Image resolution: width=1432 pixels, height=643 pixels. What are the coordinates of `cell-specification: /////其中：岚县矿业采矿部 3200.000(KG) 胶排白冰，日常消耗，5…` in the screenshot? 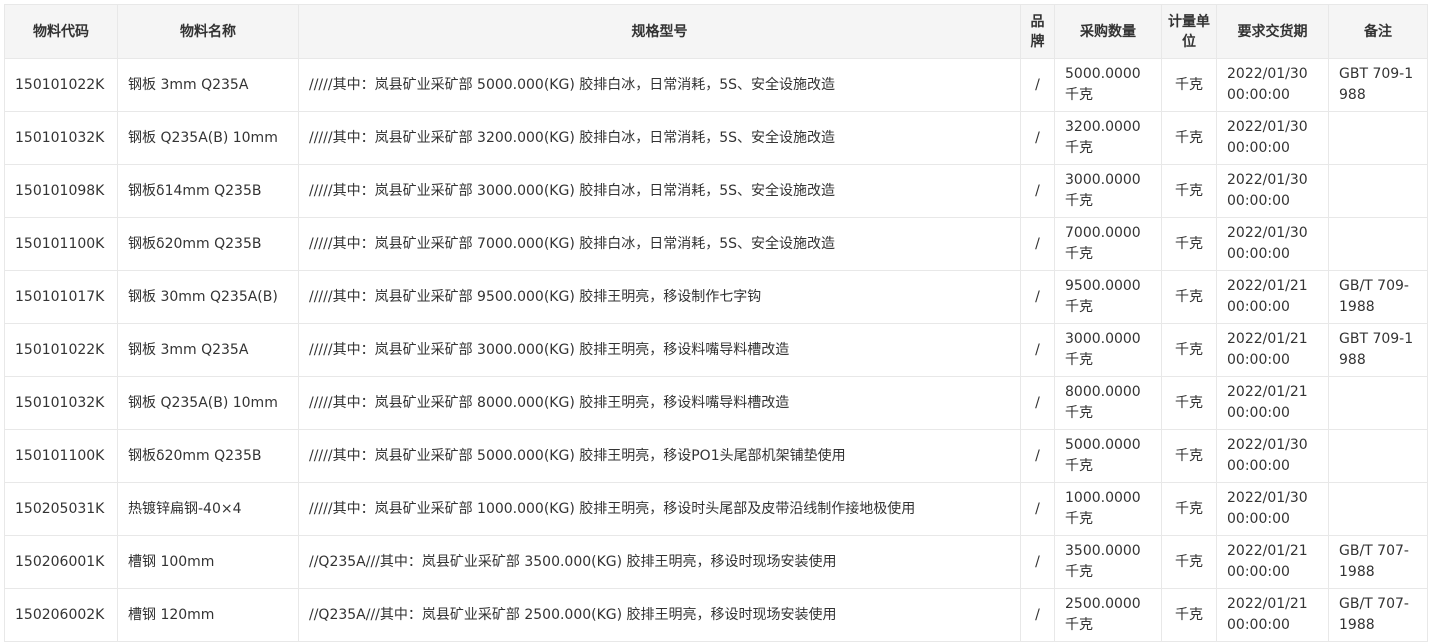 It's located at (659, 138).